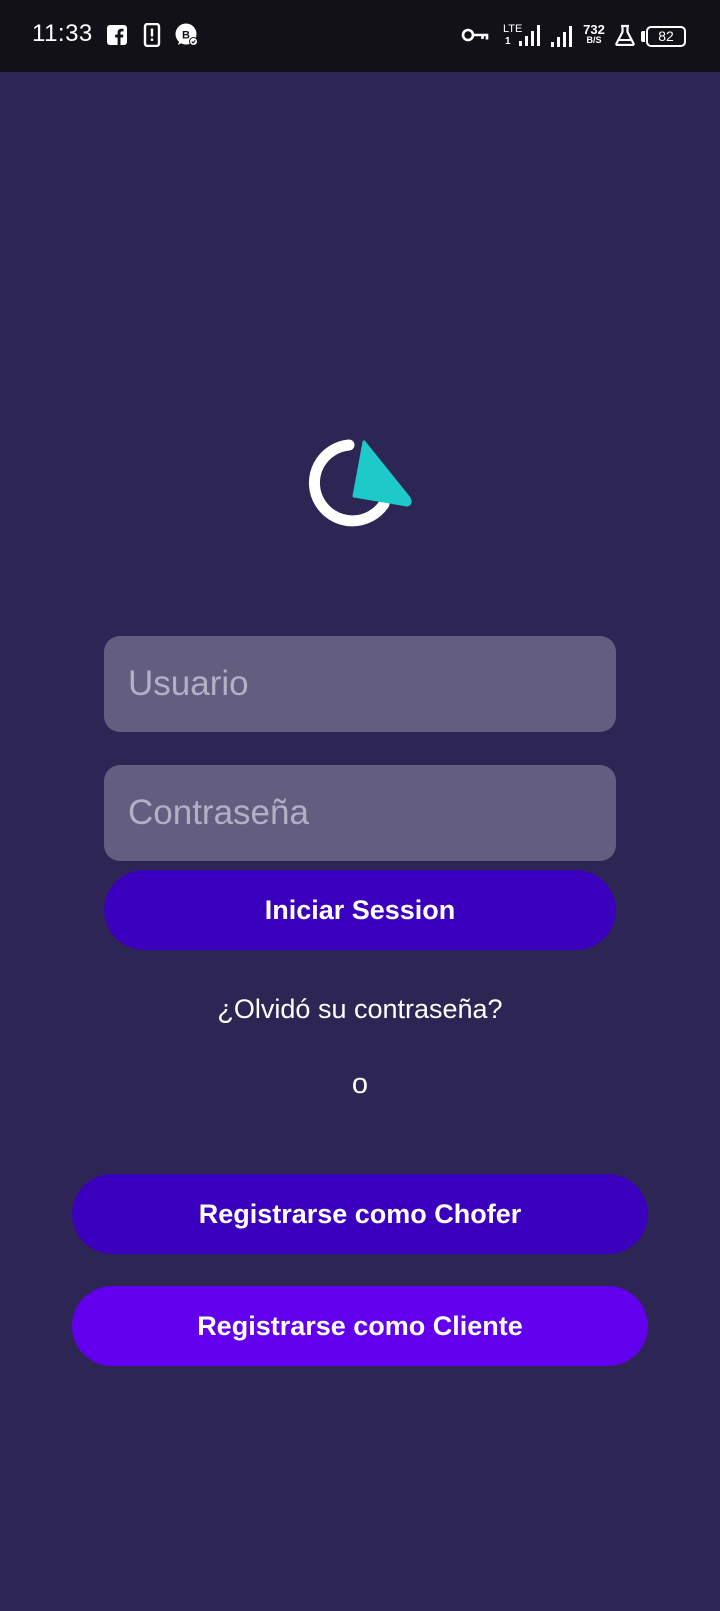  I want to click on or-separator: o, so click(360, 1084).